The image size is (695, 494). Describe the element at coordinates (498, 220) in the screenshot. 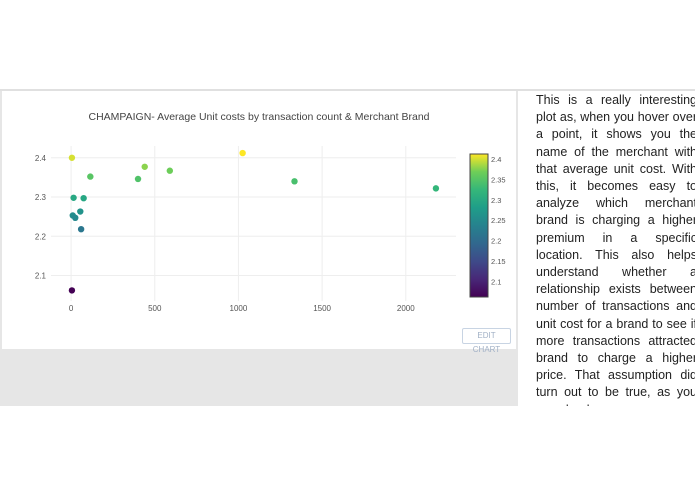

I see `colorbar-tick-label: 2.25` at that location.